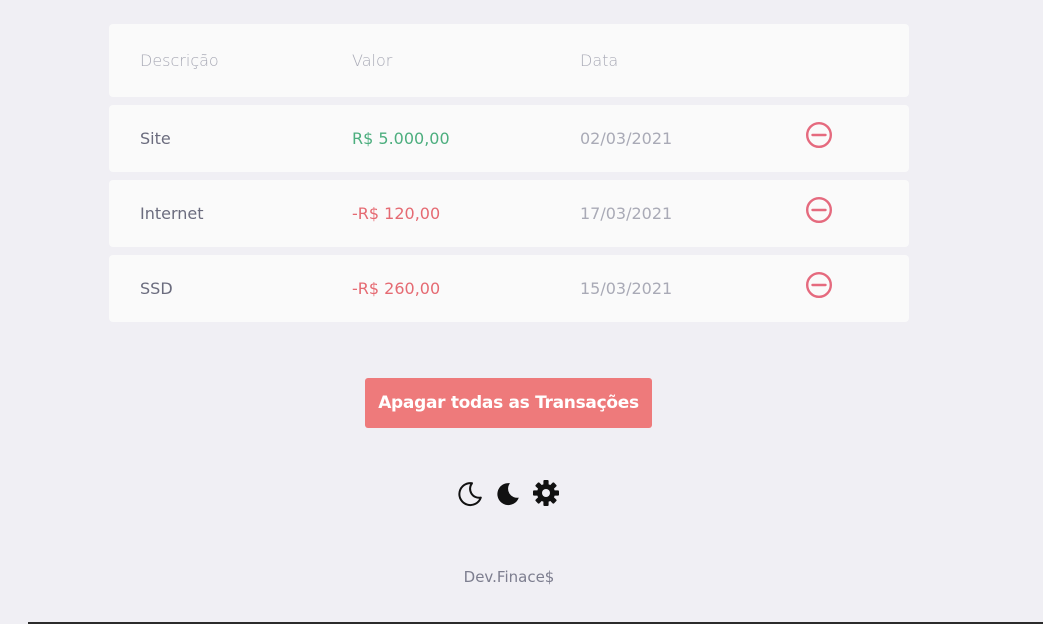 This screenshot has height=624, width=1043. What do you see at coordinates (508, 403) in the screenshot?
I see `clear-all-transactions-button: Apagar todas as Transações` at bounding box center [508, 403].